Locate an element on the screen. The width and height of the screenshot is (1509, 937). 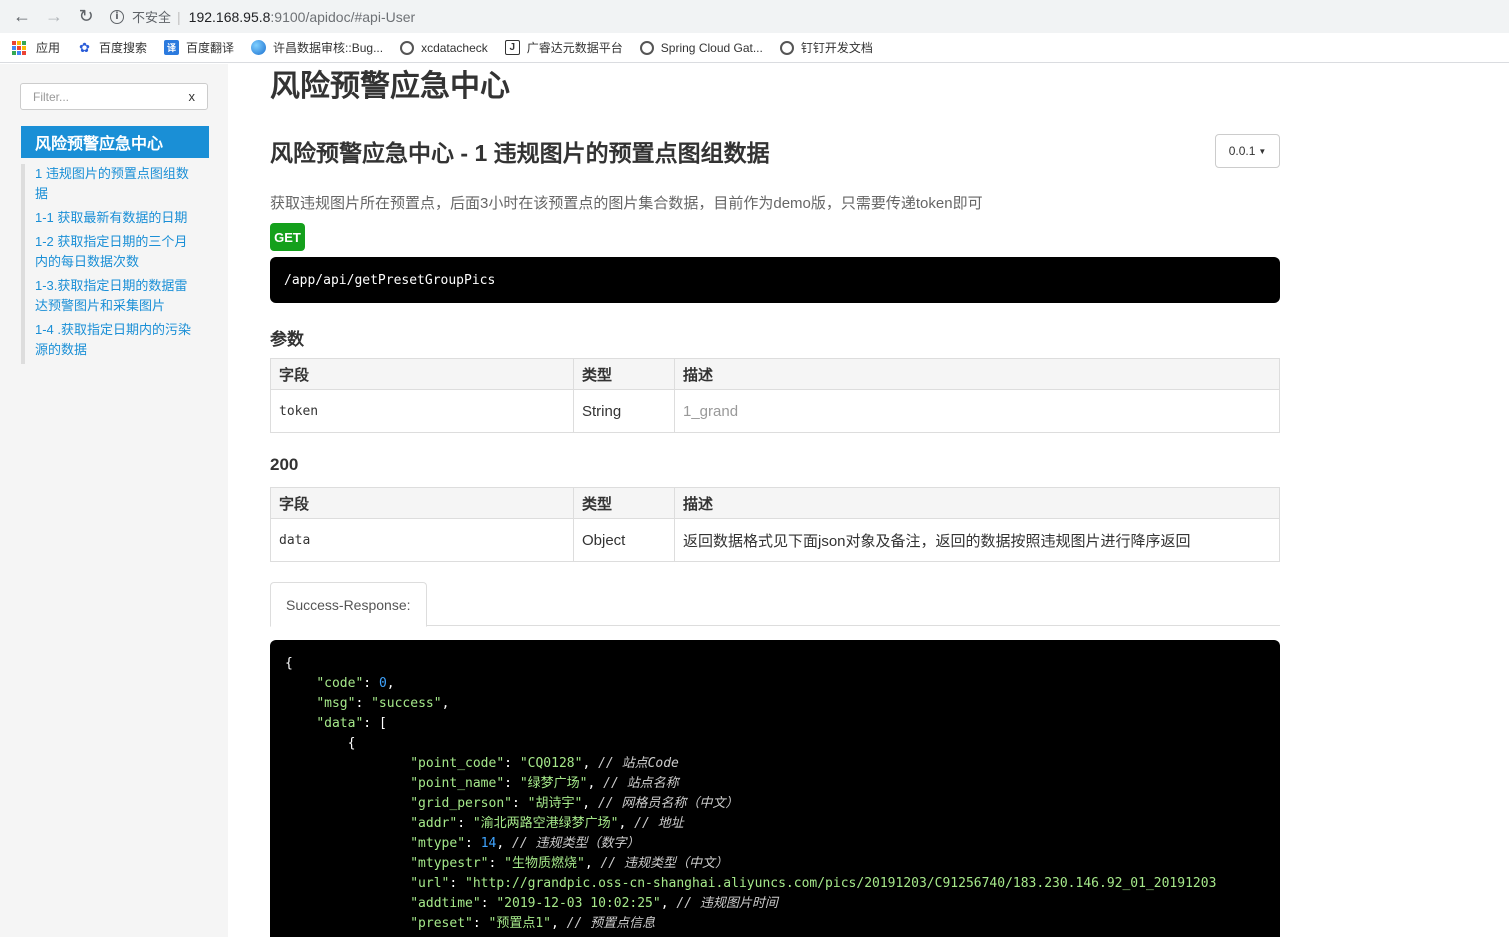
j-icon: J is located at coordinates (512, 47).